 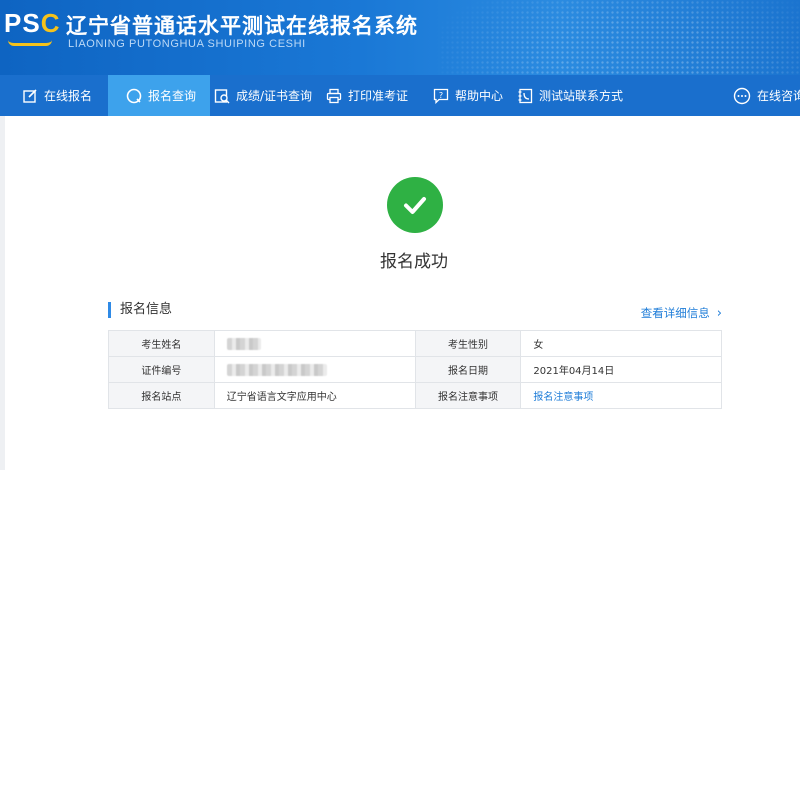 I want to click on nav-label: 打印准考证, so click(x=378, y=96).